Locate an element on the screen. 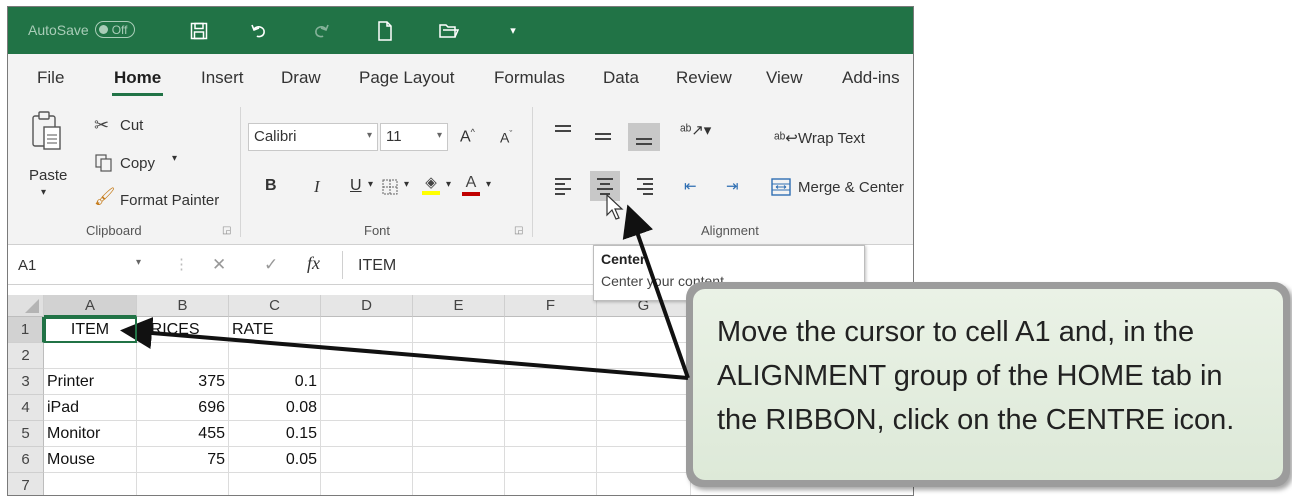 This screenshot has height=498, width=1292. cell-c1: RATE is located at coordinates (275, 330).